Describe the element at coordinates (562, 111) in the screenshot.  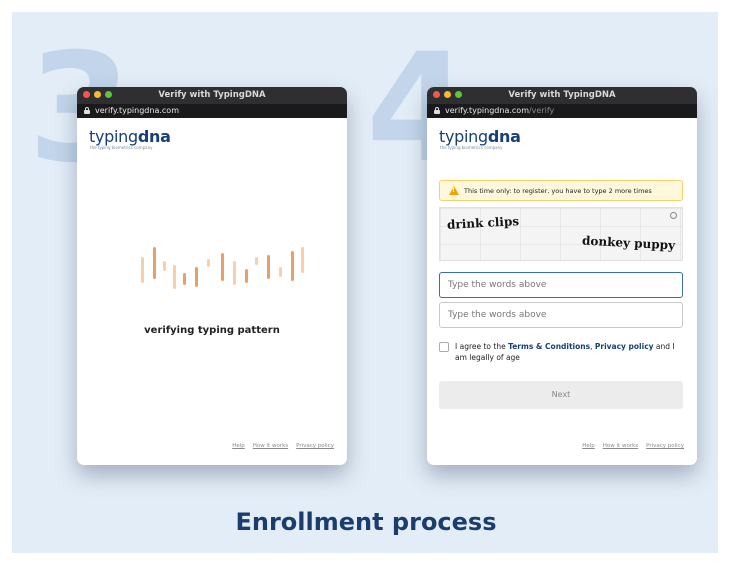
I see `address-bar: verify.typingdna.com/verify` at that location.